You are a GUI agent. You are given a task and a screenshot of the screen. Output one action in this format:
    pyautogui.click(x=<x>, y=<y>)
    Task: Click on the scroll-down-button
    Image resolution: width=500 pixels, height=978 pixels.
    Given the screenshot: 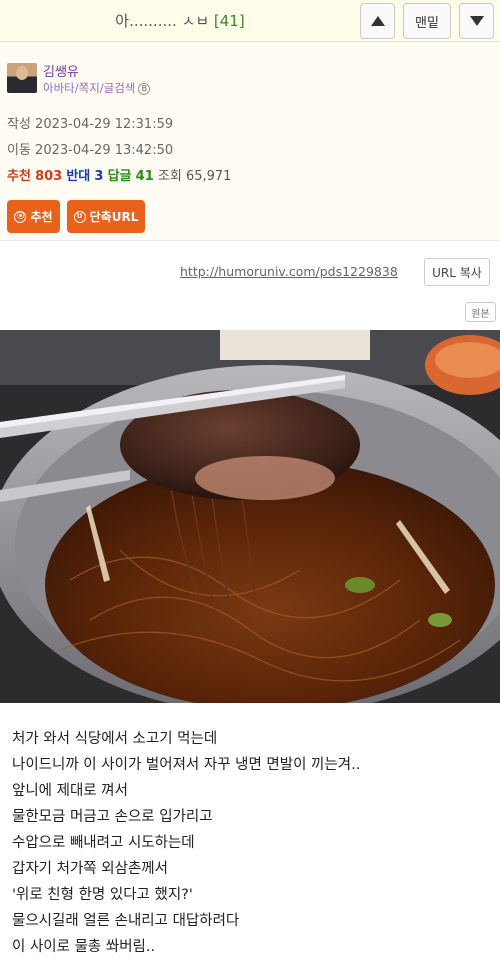 What is the action you would take?
    pyautogui.click(x=476, y=21)
    